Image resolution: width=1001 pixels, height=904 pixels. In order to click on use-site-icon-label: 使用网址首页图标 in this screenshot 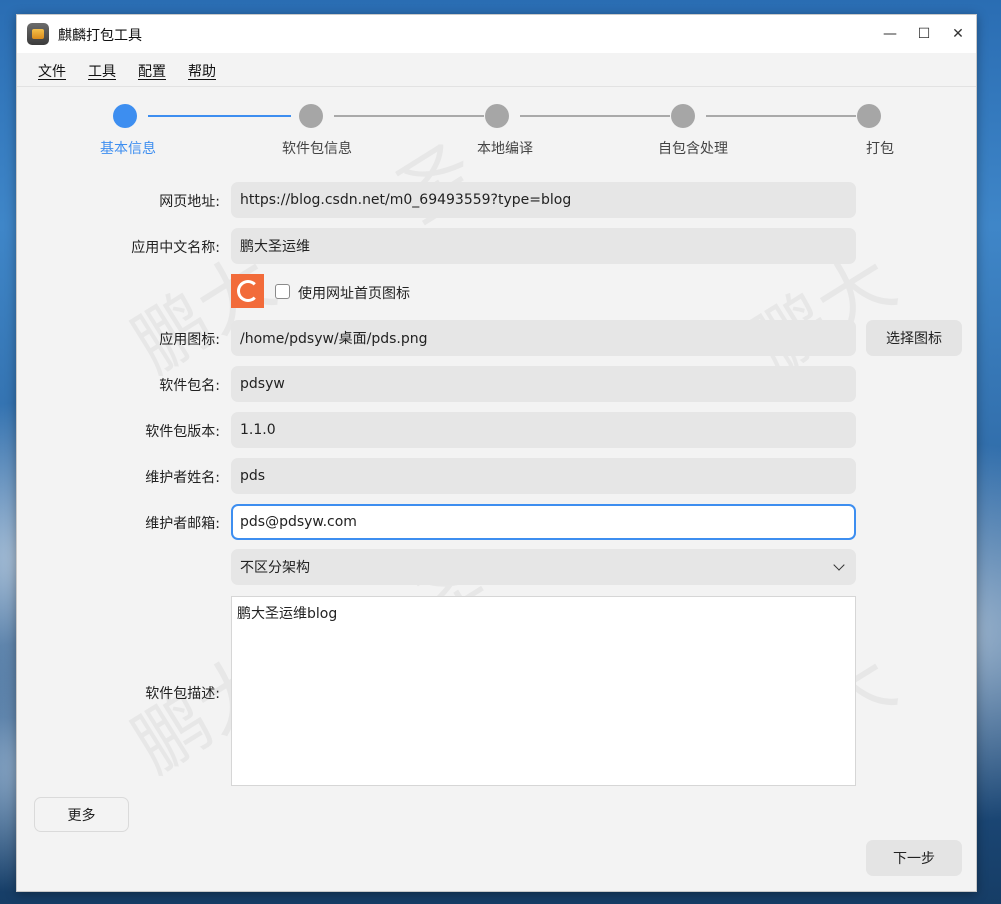, I will do `click(354, 293)`.